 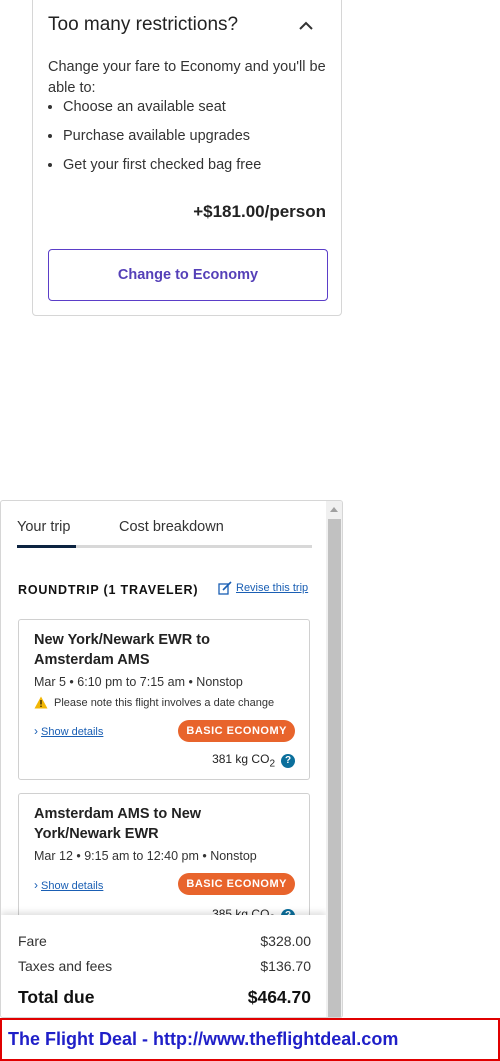 I want to click on help-icon: ?, so click(x=288, y=760).